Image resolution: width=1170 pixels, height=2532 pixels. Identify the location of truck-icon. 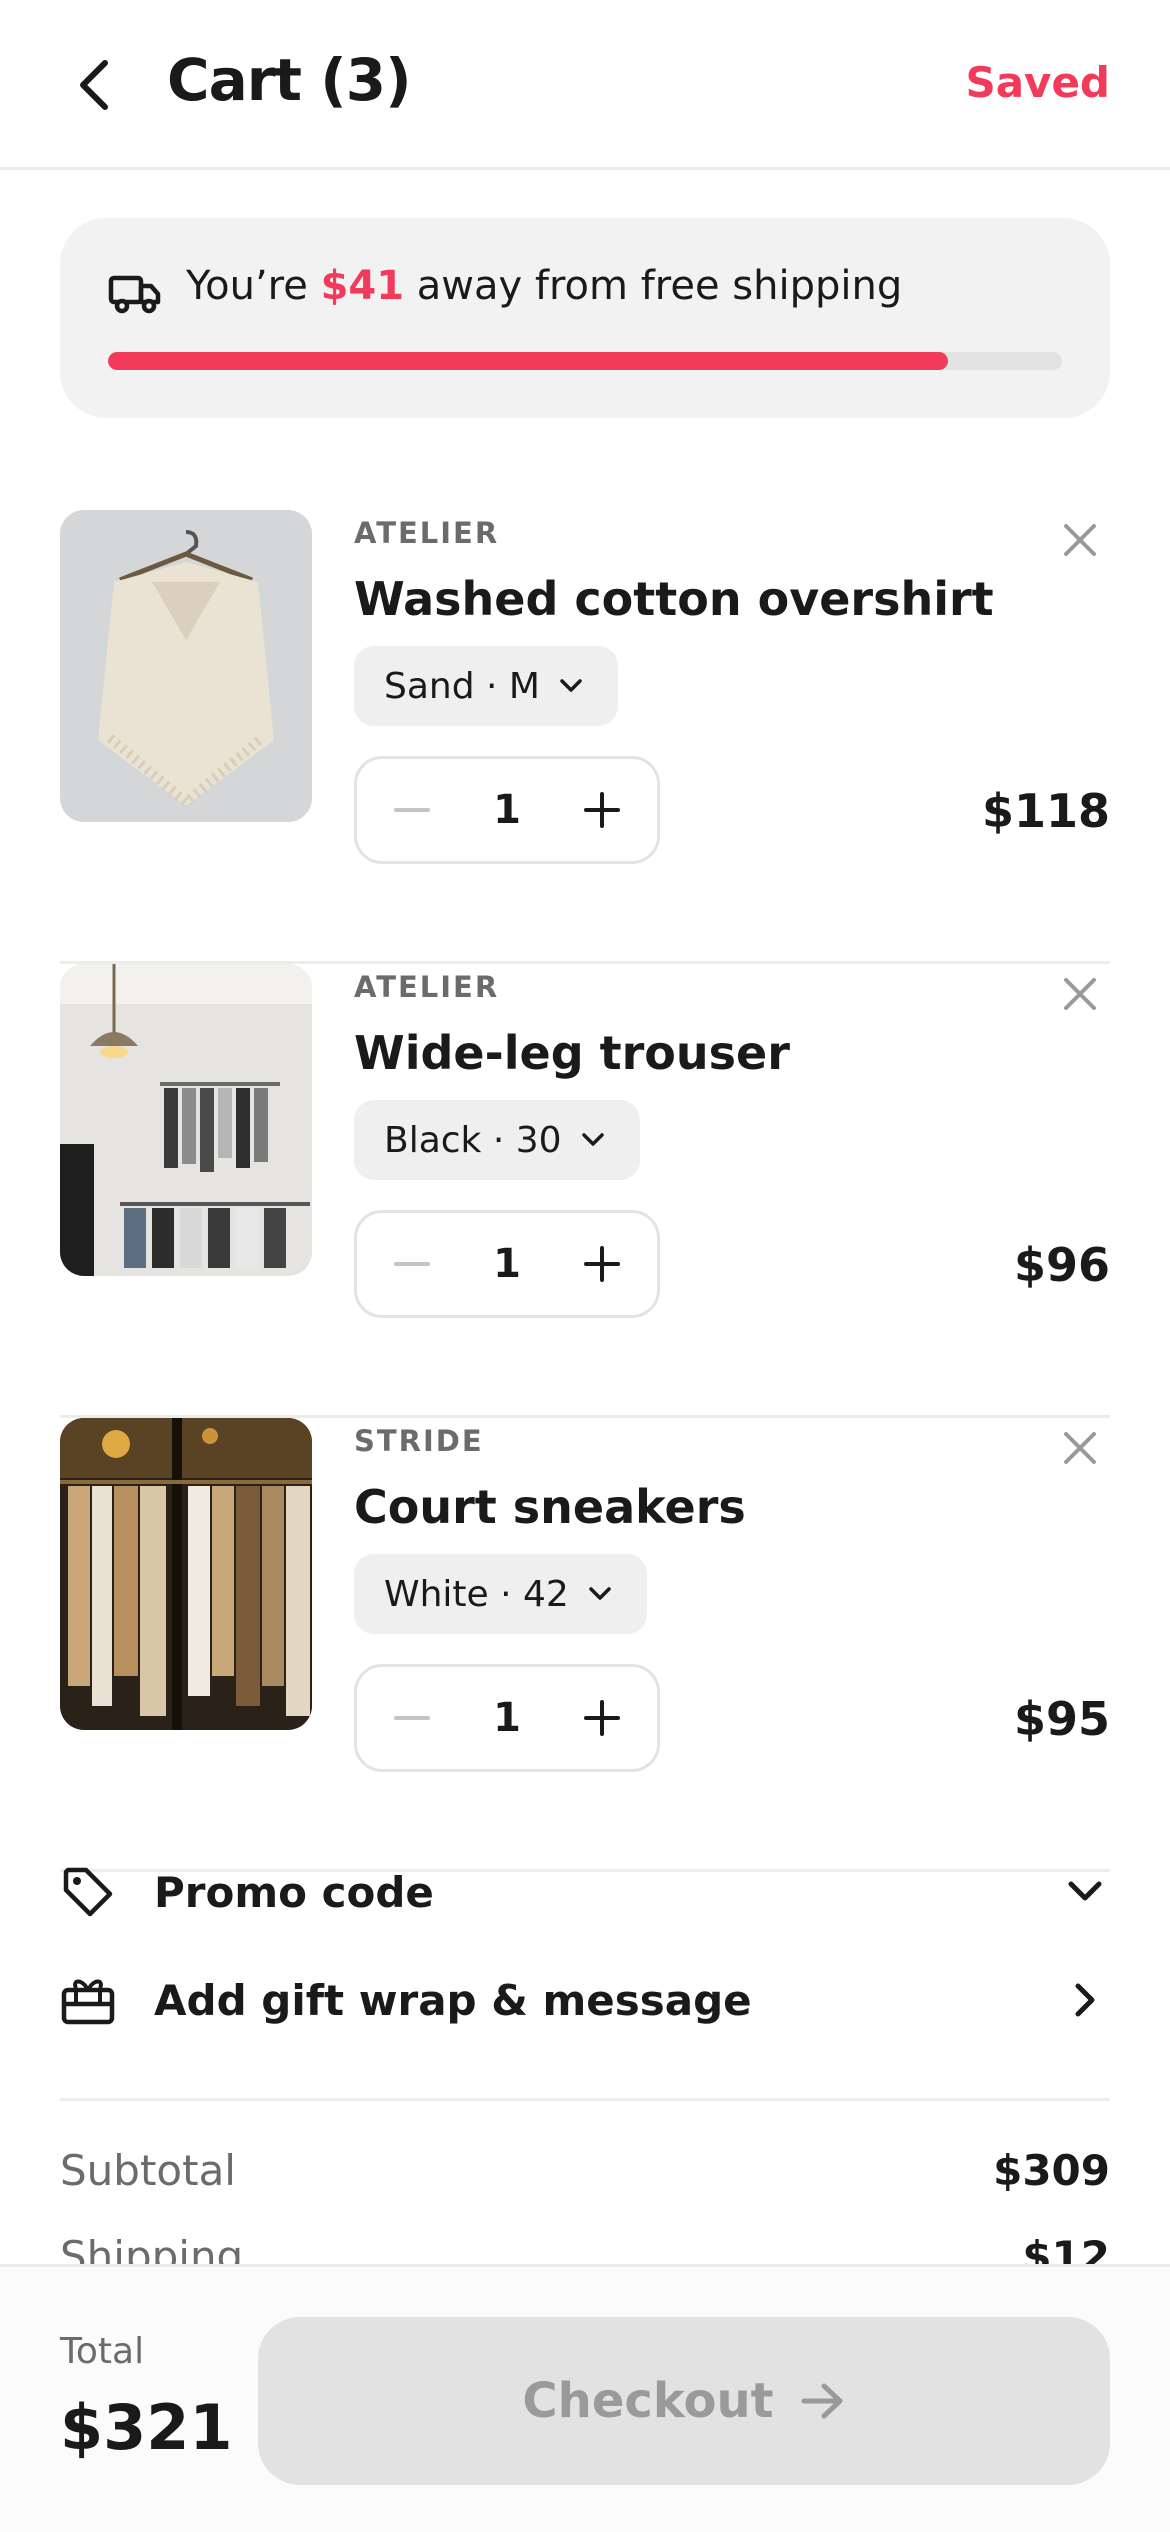
(134, 294).